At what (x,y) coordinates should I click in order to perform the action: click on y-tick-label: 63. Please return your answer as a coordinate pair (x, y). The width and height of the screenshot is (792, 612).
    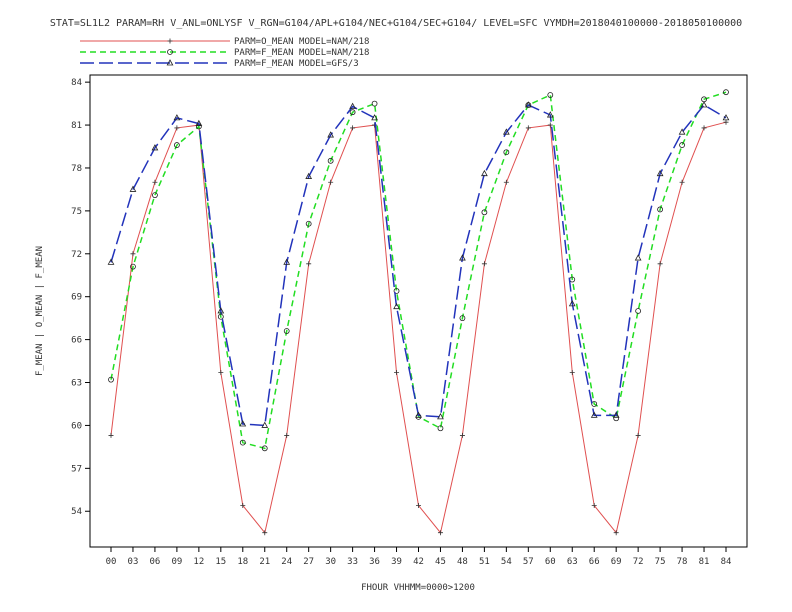
    Looking at the image, I should click on (76, 384).